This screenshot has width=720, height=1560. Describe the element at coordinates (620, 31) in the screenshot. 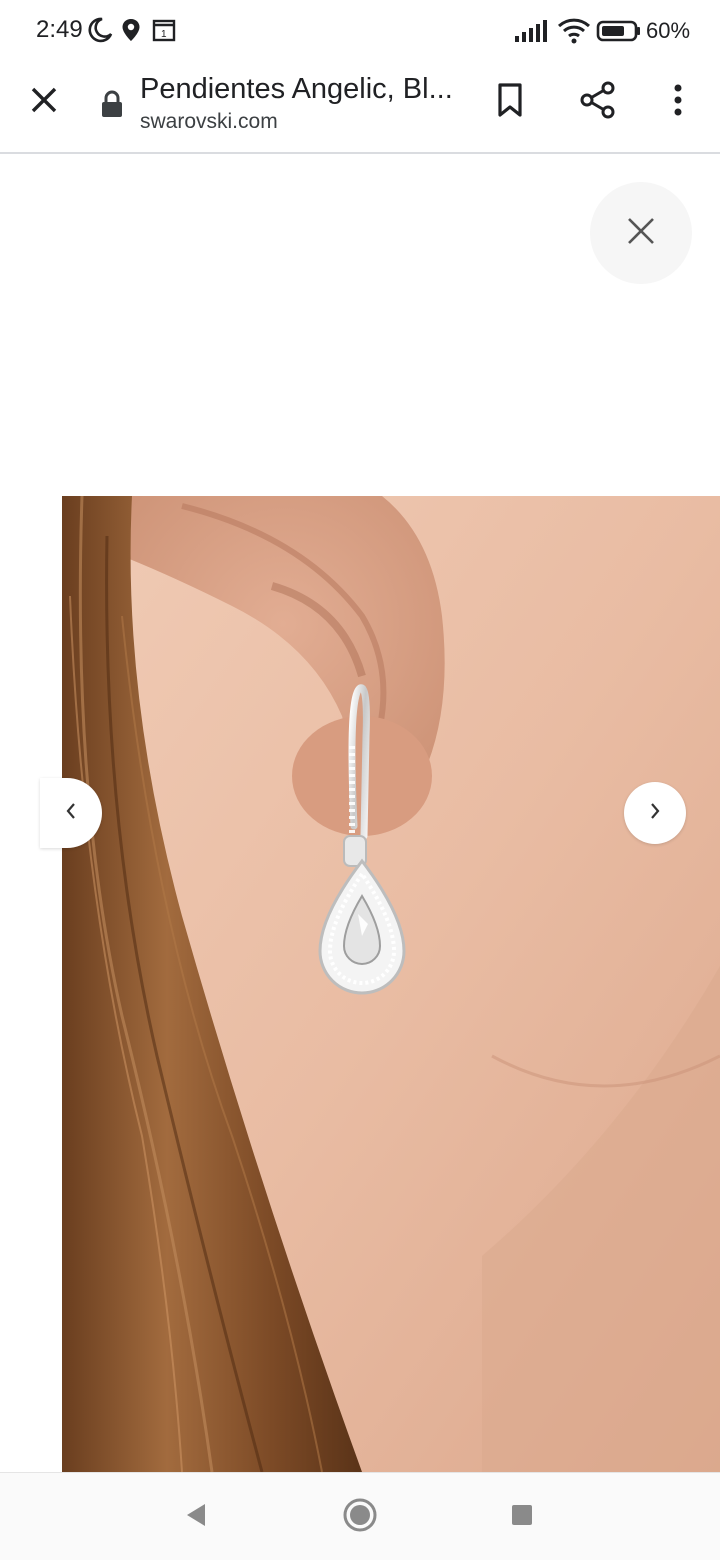

I see `battery-icon` at that location.